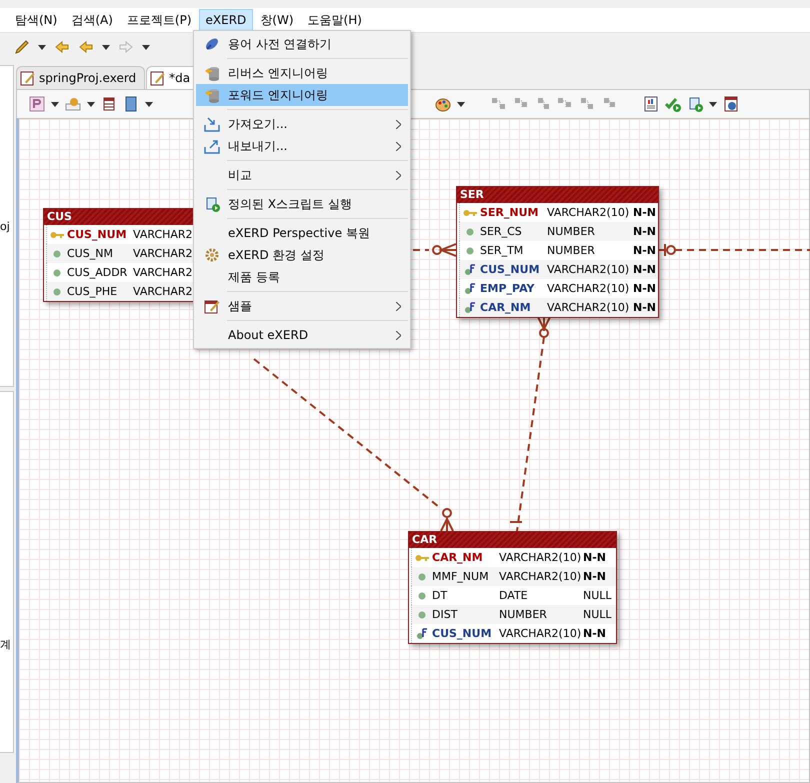 Image resolution: width=810 pixels, height=783 pixels. Describe the element at coordinates (512, 587) in the screenshot. I see `entity-table: CAR CAR_NM VARCHAR2(10) N-N MMF_NUM VARCHAR2(10) N-N DT DATE NULL DIST NUMBER NULL CUS_NUM VARCHAR2(10) N-N` at that location.